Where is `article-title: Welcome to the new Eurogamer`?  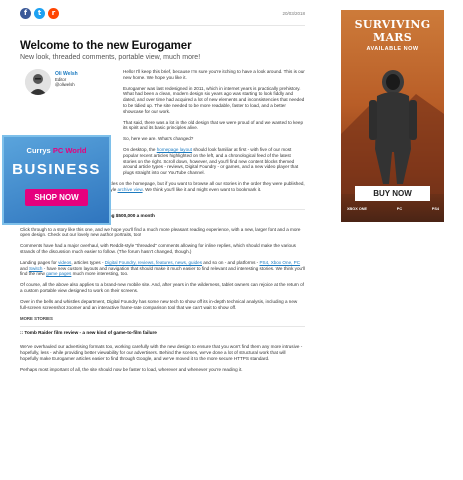 article-title: Welcome to the new Eurogamer is located at coordinates (106, 46).